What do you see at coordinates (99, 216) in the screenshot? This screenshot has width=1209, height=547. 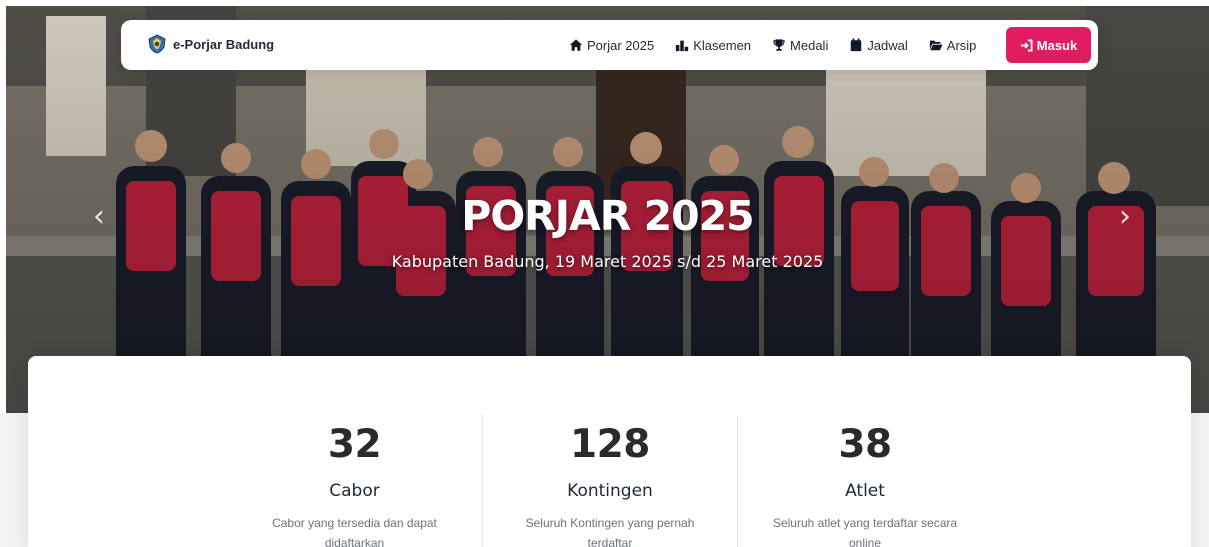 I see `chevron-left-icon: ‹` at bounding box center [99, 216].